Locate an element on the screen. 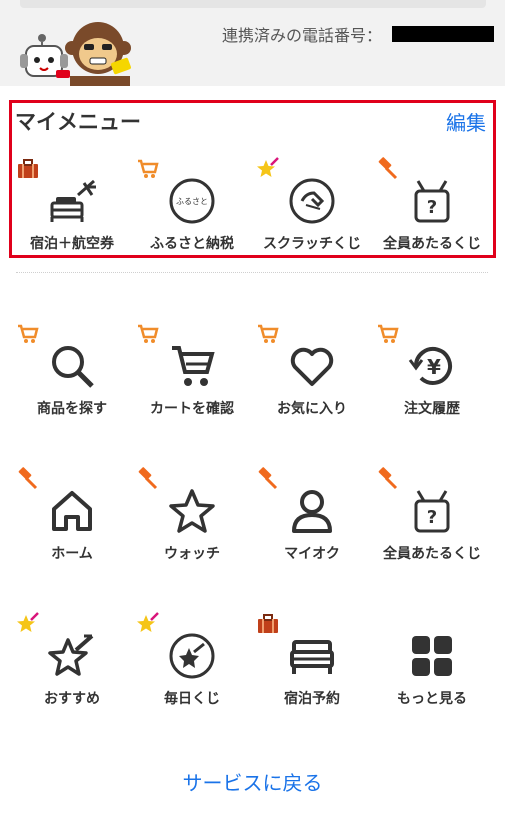 The width and height of the screenshot is (505, 823). star-icon is located at coordinates (192, 511).